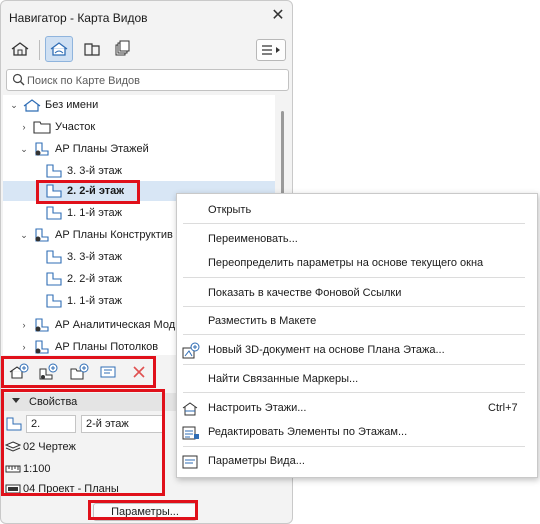 The width and height of the screenshot is (540, 524). Describe the element at coordinates (115, 325) in the screenshot. I see `tree-item-label: АР Аналитическая Мод` at that location.